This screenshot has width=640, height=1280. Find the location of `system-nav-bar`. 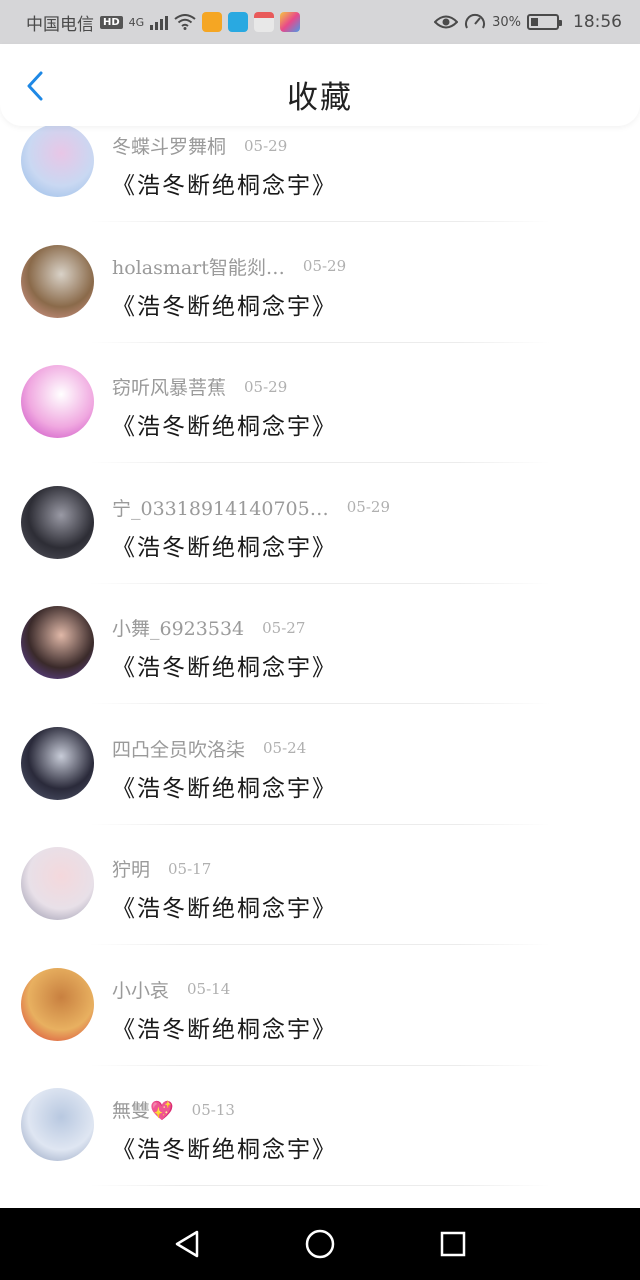

system-nav-bar is located at coordinates (320, 1244).